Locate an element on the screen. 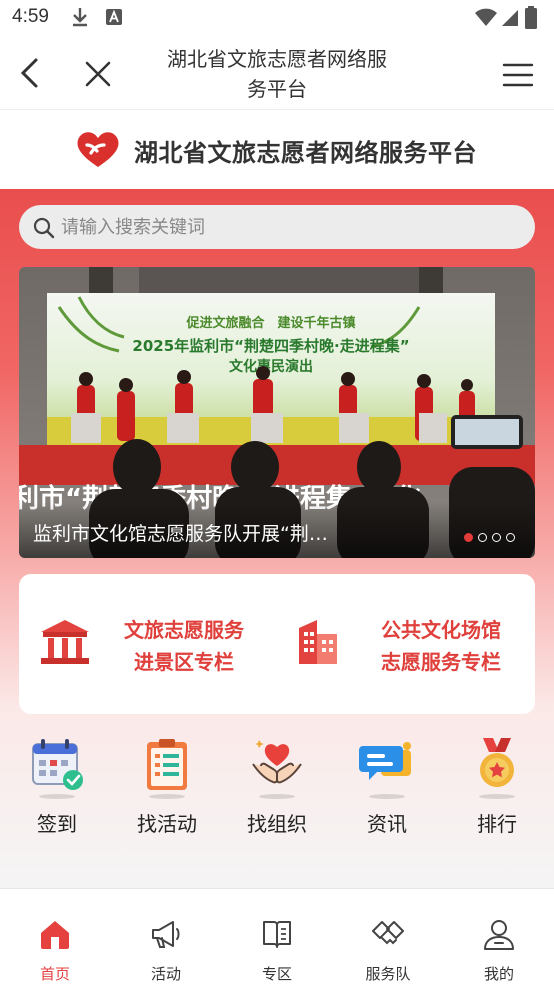 The height and width of the screenshot is (984, 554). chat-bubble-icon is located at coordinates (385, 761).